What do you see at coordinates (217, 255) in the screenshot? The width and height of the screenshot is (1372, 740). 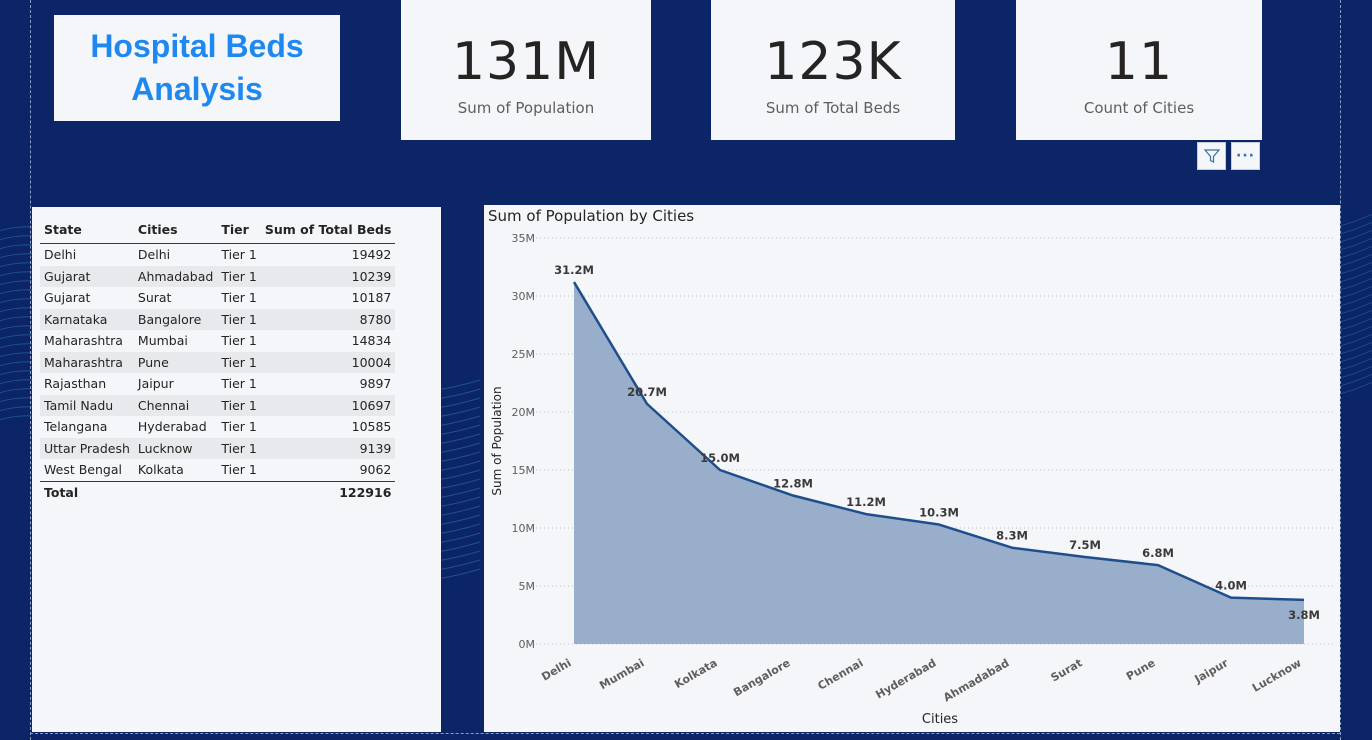 I see `table-row: Delhi Delhi Tier 1 19492` at bounding box center [217, 255].